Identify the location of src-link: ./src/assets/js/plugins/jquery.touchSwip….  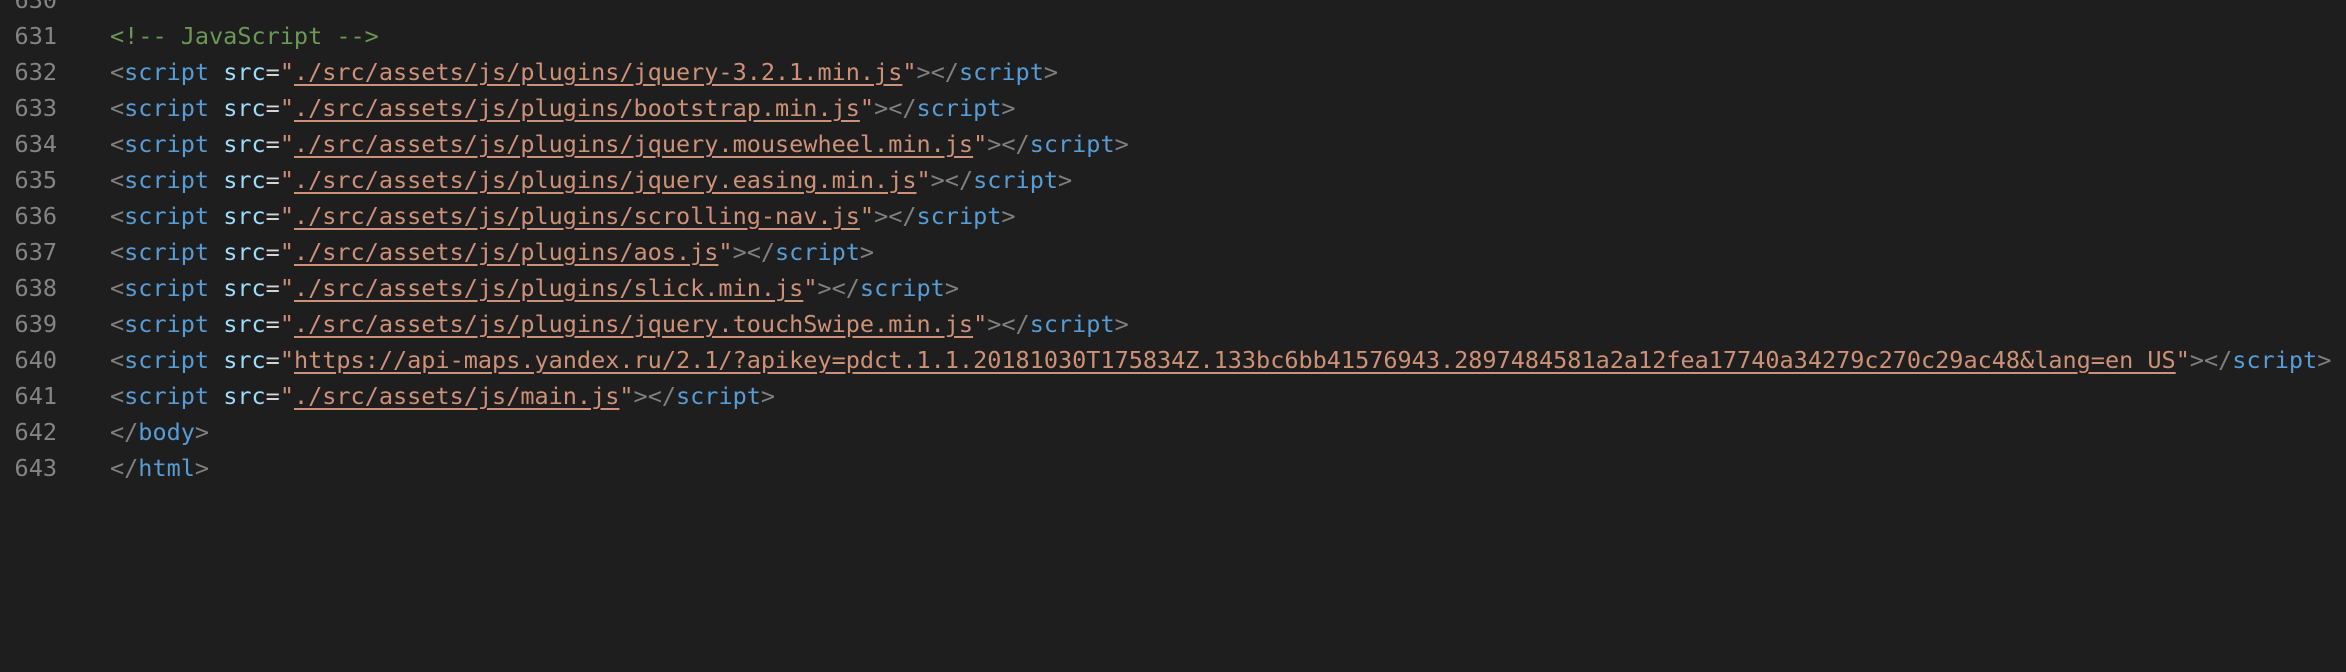
(633, 324).